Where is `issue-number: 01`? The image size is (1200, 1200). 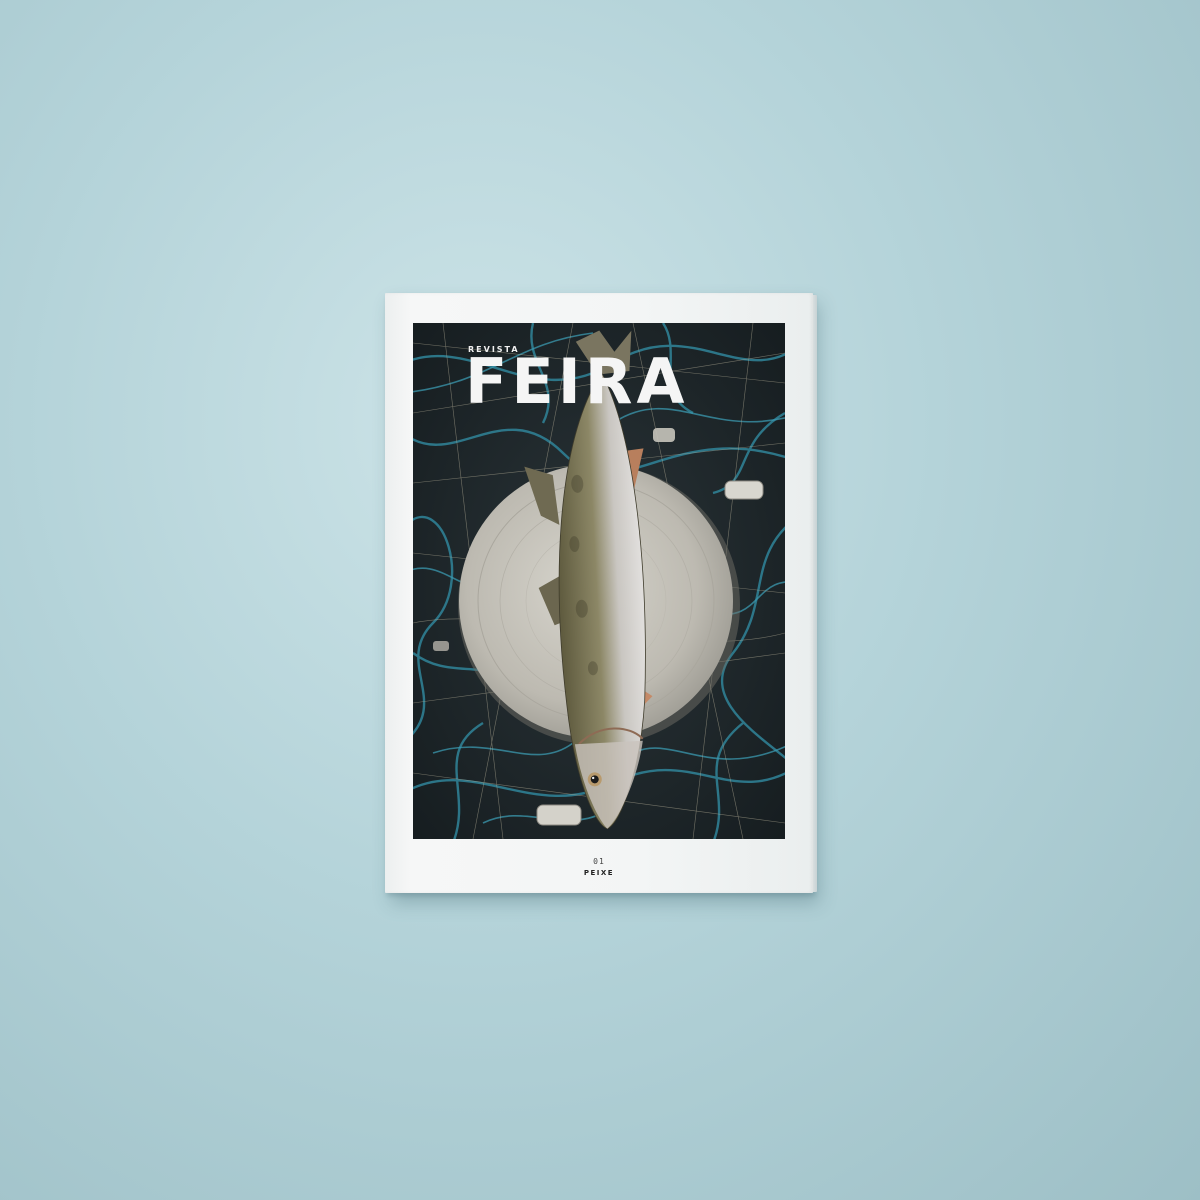
issue-number: 01 is located at coordinates (599, 861).